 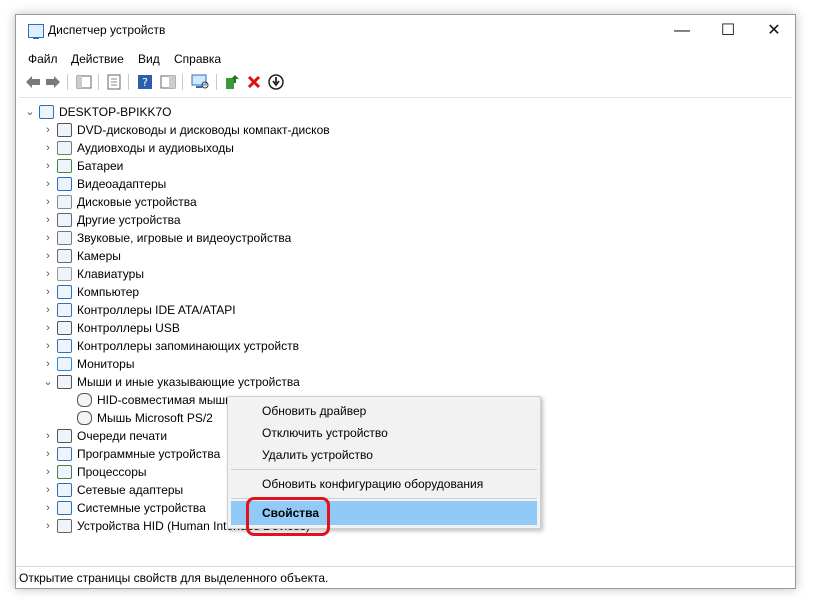 I want to click on mouse-icon, so click(x=84, y=400).